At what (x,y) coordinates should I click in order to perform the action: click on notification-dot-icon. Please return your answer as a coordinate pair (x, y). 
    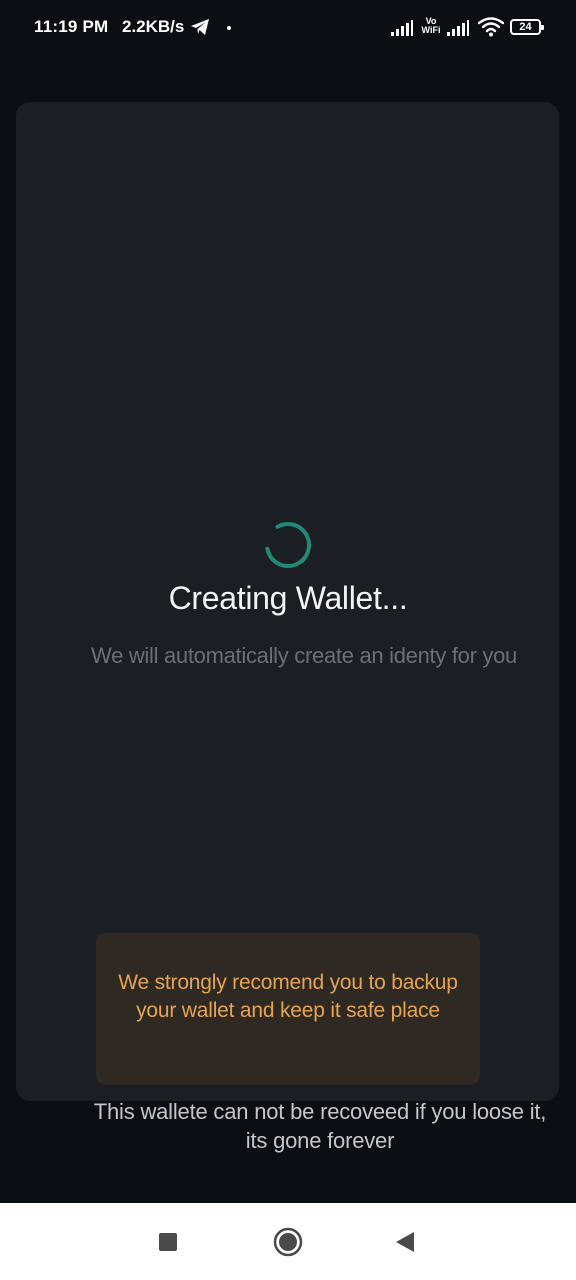
    Looking at the image, I should click on (229, 28).